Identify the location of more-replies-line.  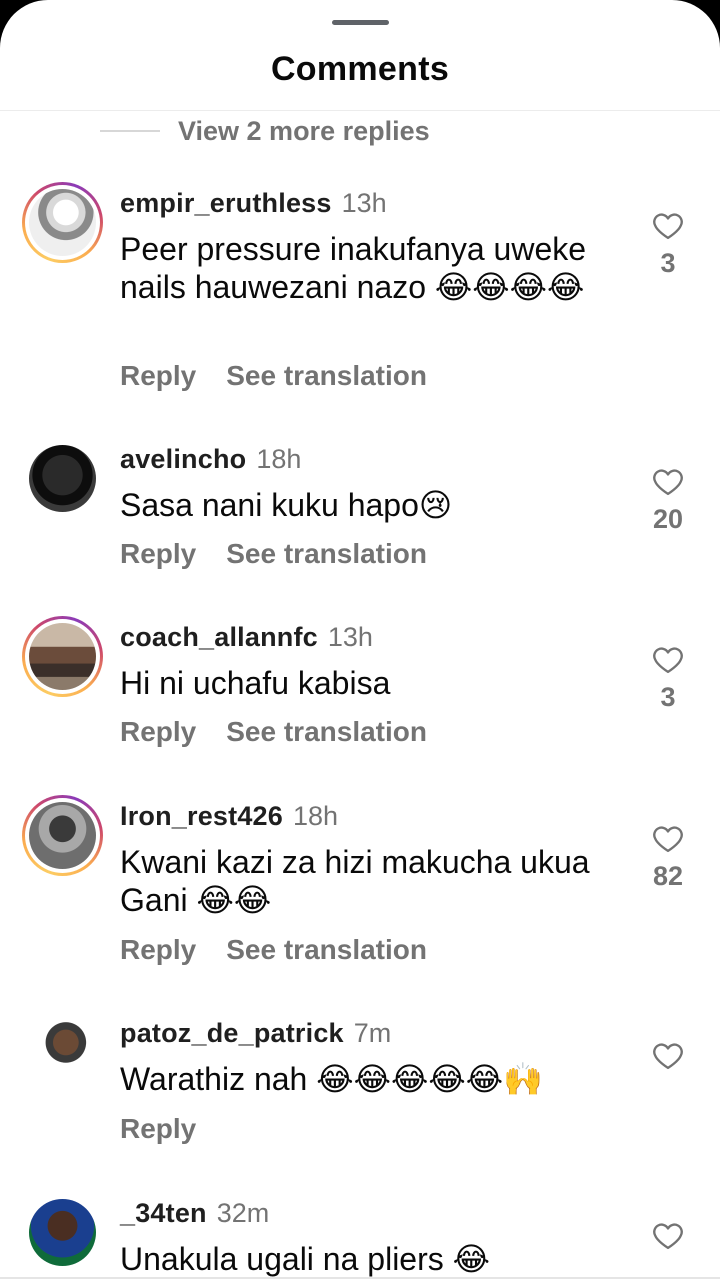
(130, 131).